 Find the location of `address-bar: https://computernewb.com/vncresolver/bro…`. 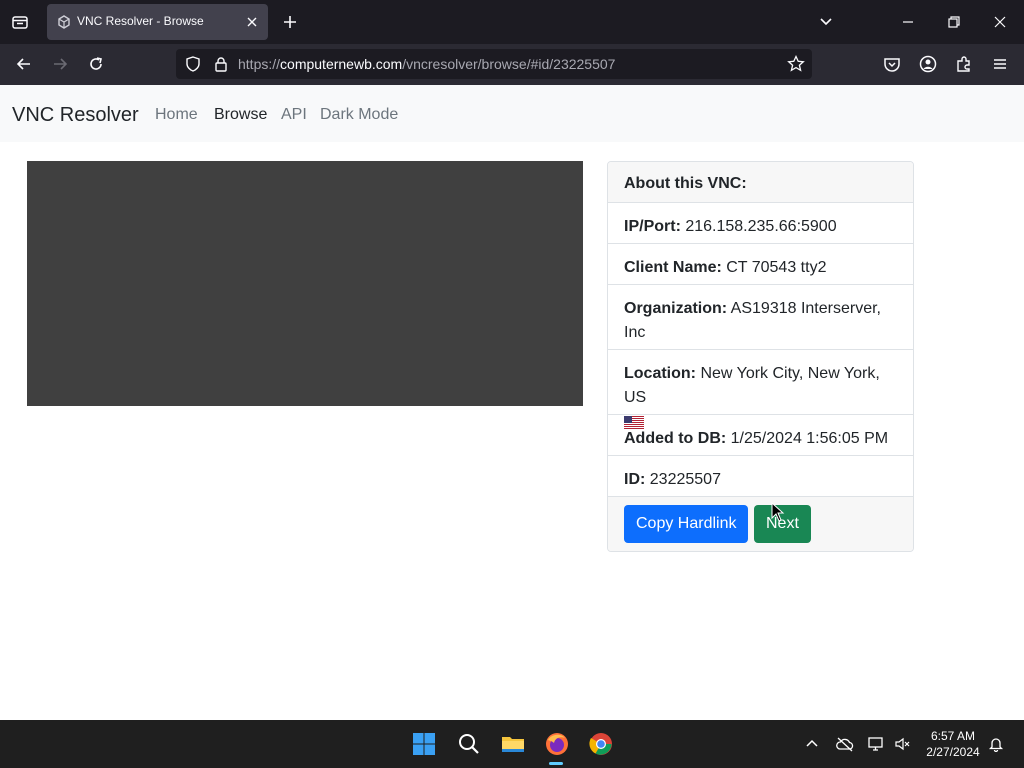

address-bar: https://computernewb.com/vncresolver/bro… is located at coordinates (494, 64).